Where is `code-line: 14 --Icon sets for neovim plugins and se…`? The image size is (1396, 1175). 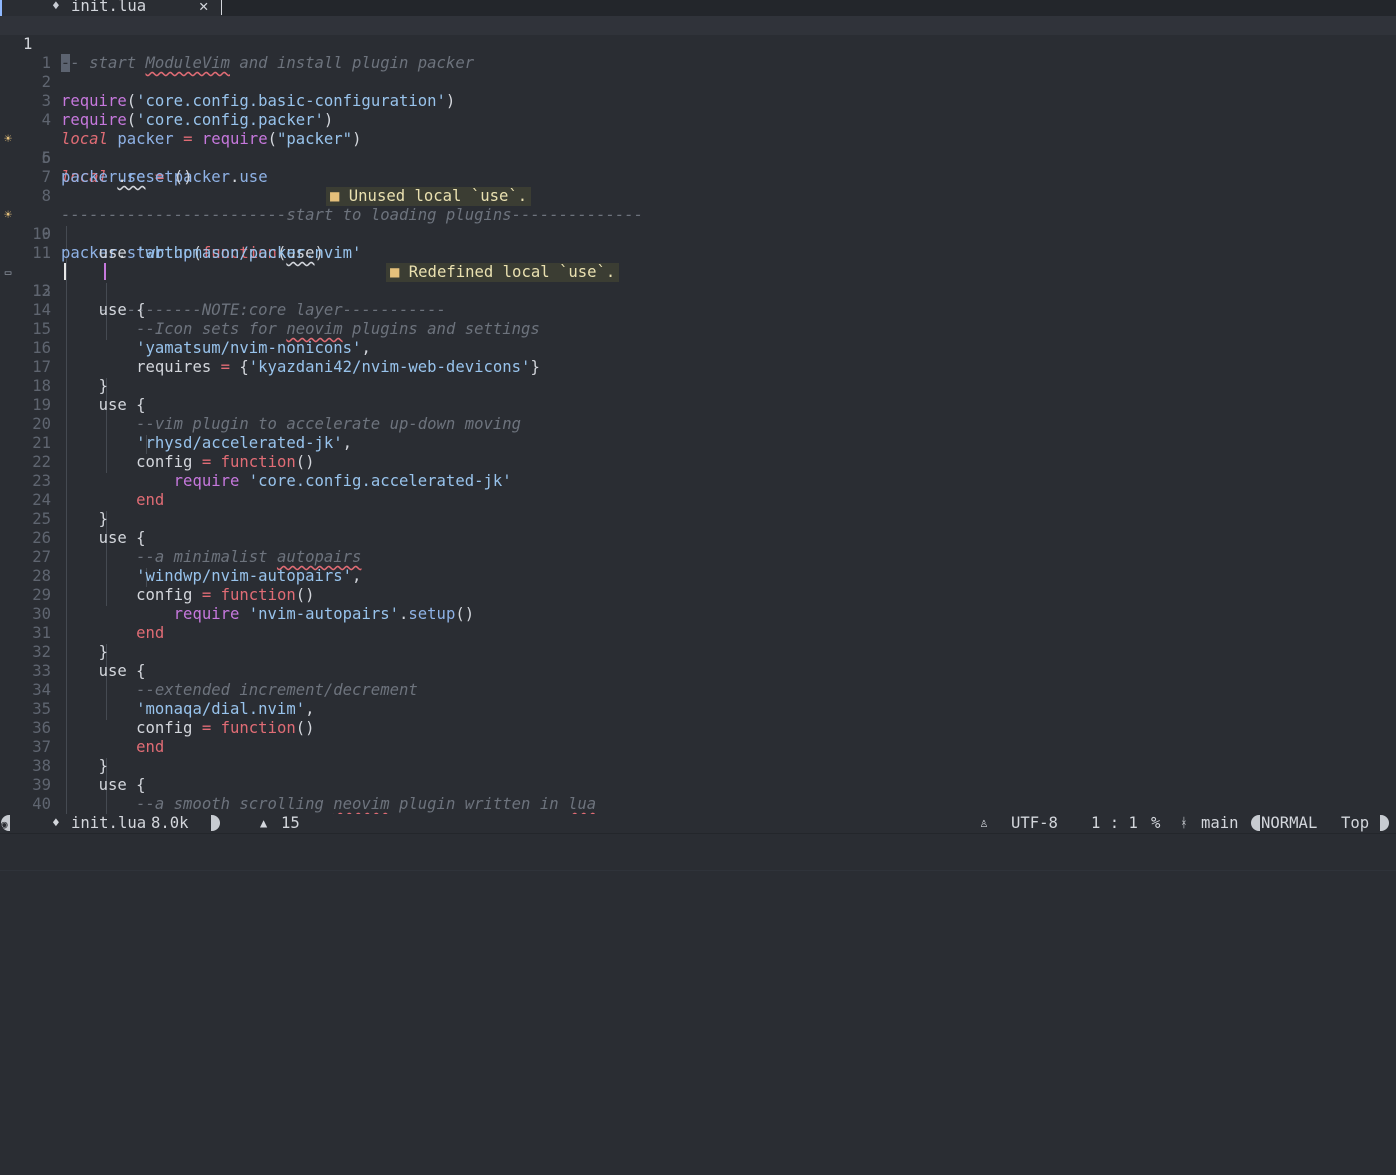 code-line: 14 --Icon sets for neovim plugins and se… is located at coordinates (698, 310).